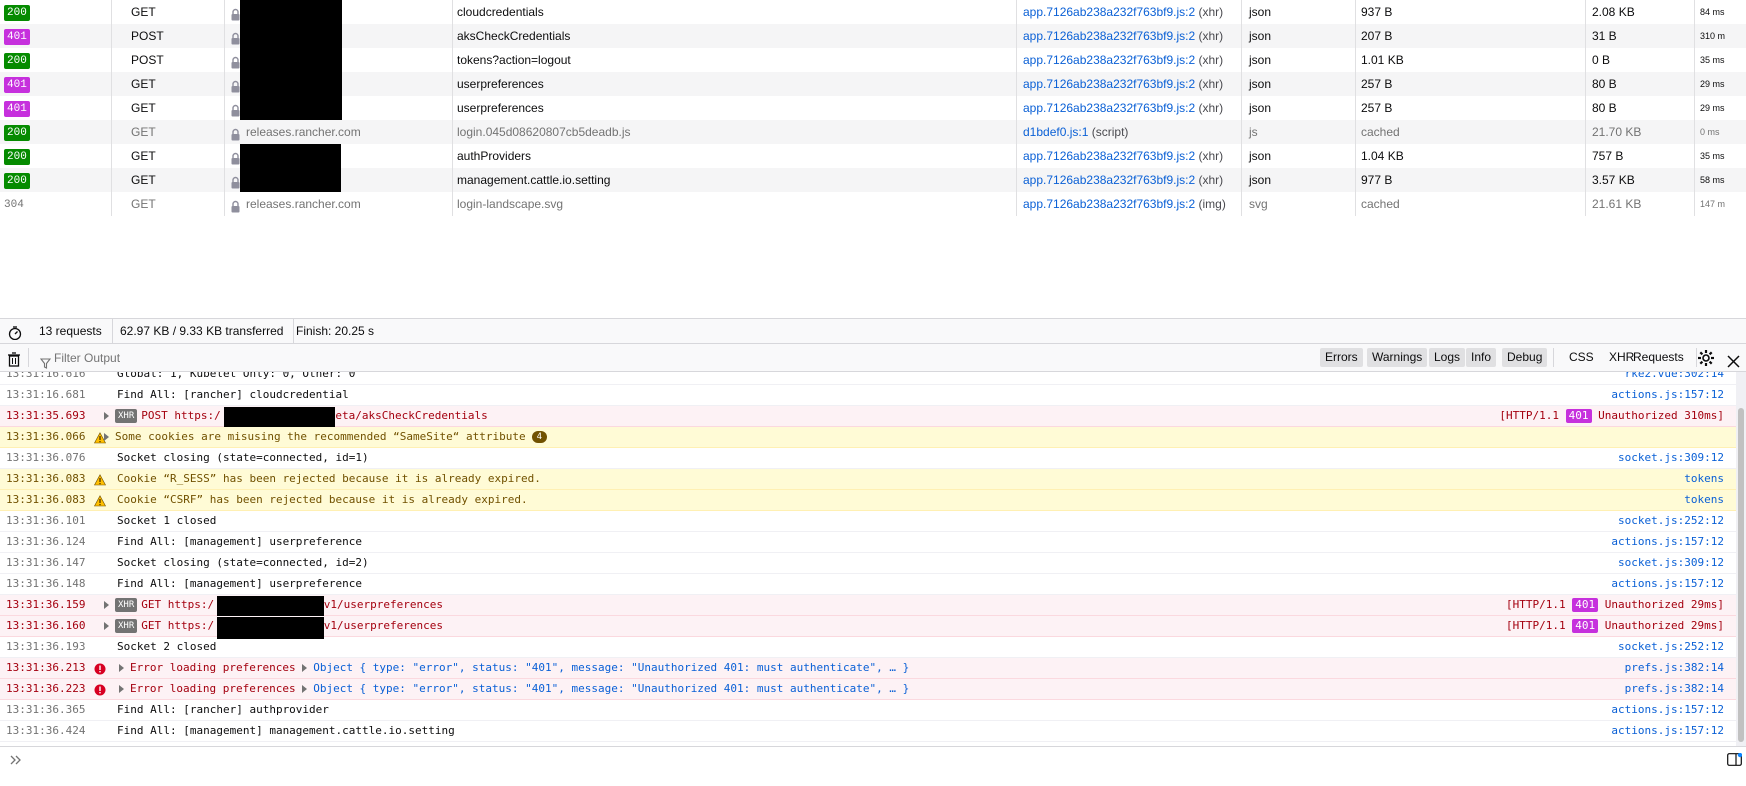 The height and width of the screenshot is (786, 1746). Describe the element at coordinates (1658, 357) in the screenshot. I see `filter-requests-button: Requests` at that location.